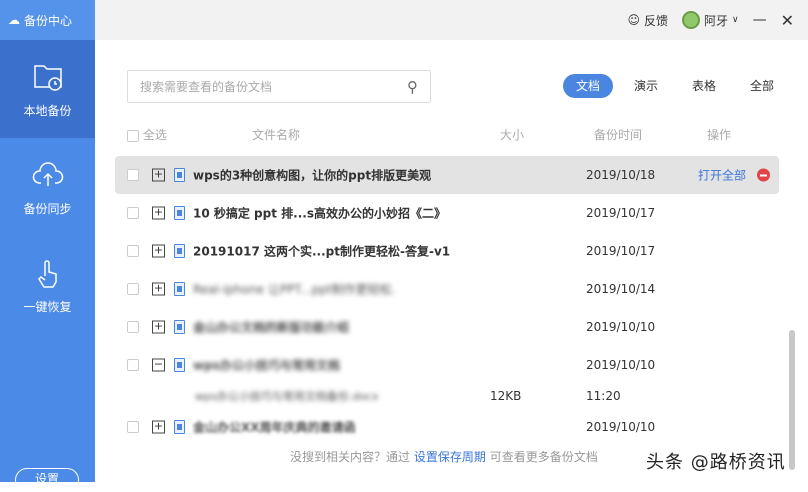 The width and height of the screenshot is (808, 492). Describe the element at coordinates (47, 306) in the screenshot. I see `sidebar-item-label: 一键恢复` at that location.